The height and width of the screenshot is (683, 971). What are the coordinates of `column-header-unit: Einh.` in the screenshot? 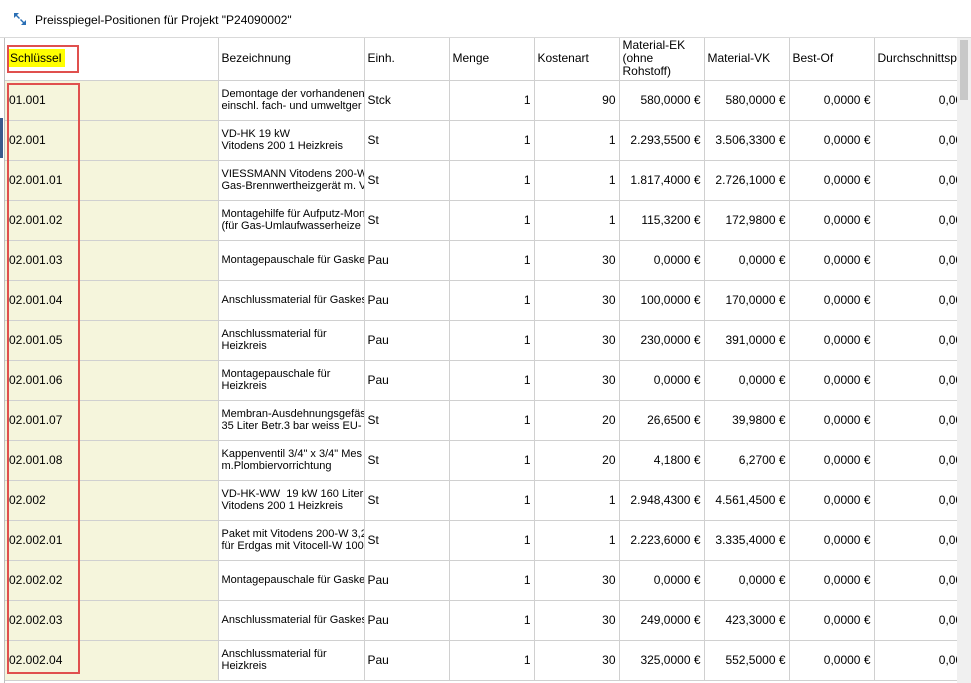 It's located at (407, 59).